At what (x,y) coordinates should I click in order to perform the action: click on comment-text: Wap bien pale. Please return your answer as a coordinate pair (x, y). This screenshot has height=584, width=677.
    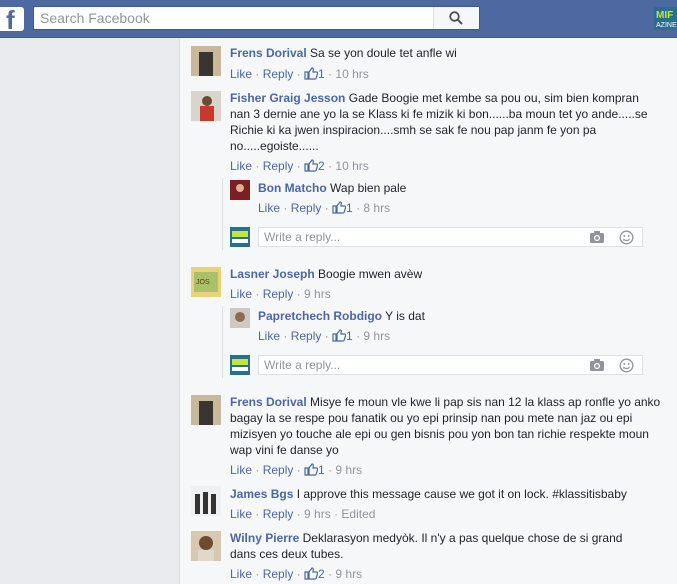
    Looking at the image, I should click on (368, 188).